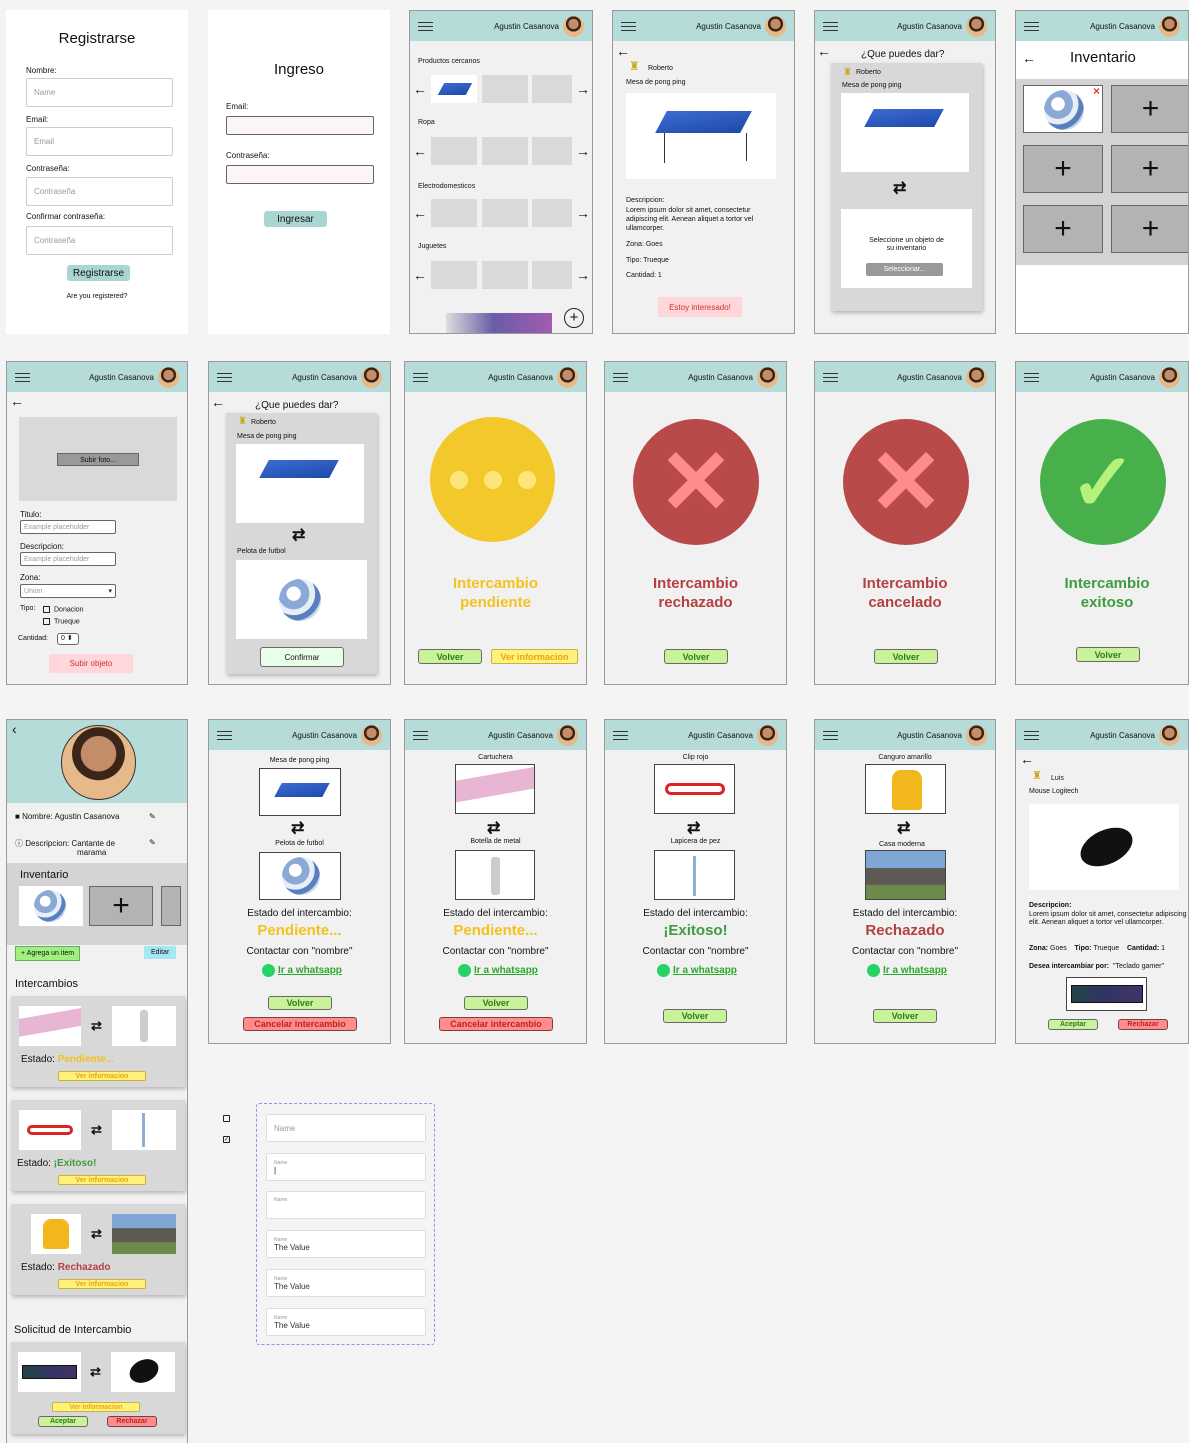 This screenshot has height=1443, width=1189. Describe the element at coordinates (61, 621) in the screenshot. I see `trueque-option: Trueque` at that location.